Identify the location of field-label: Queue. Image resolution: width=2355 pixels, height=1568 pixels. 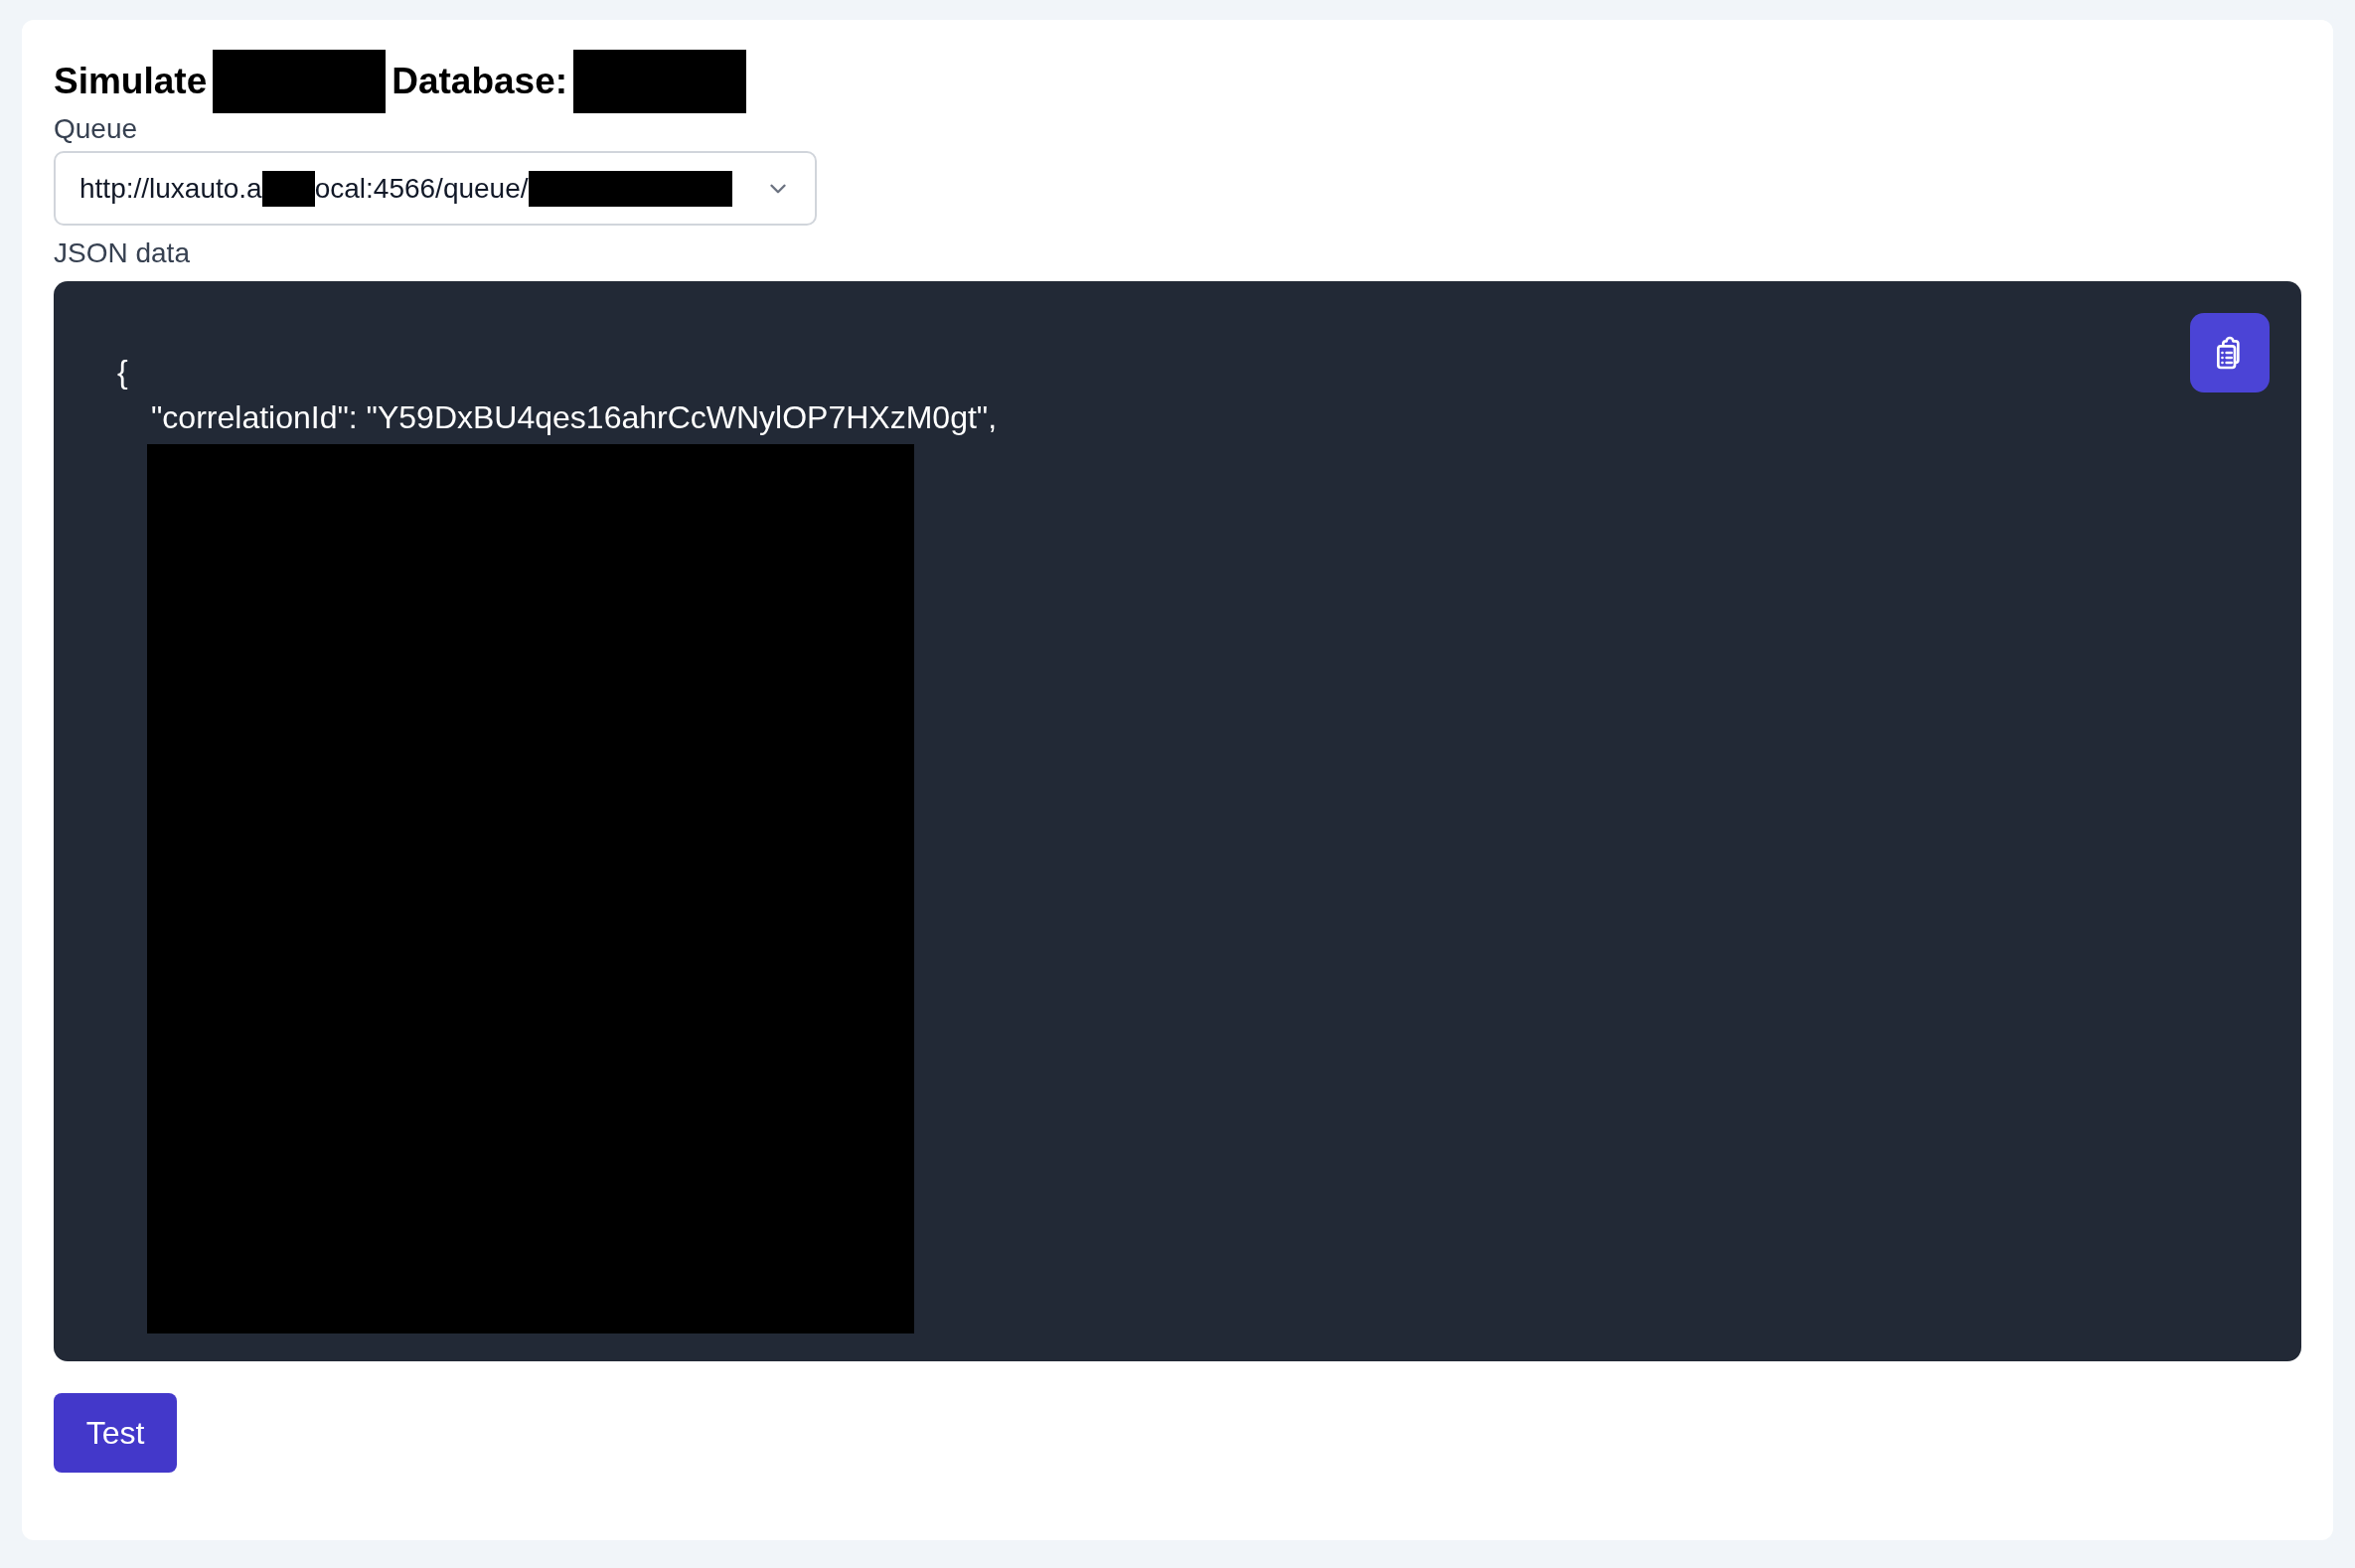
(96, 129).